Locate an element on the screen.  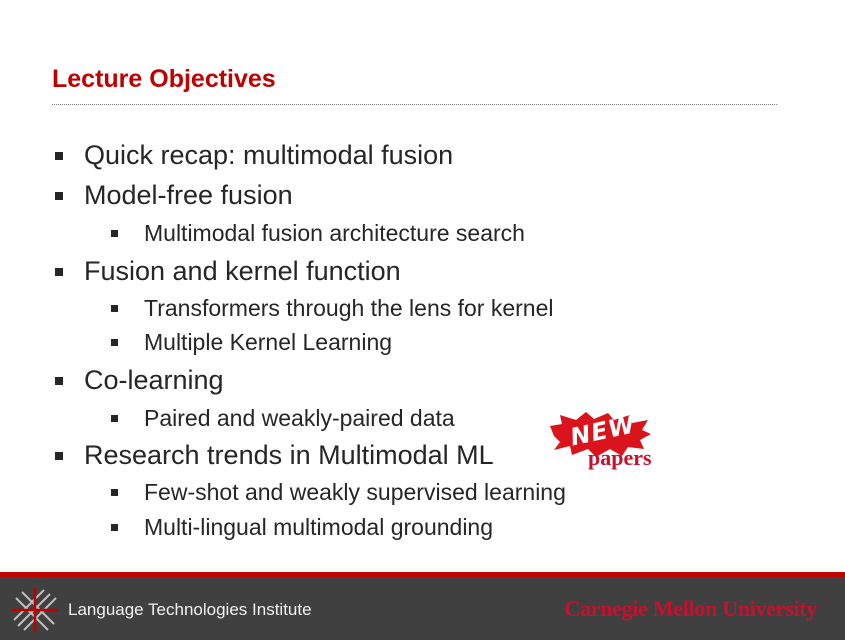
bullet-text: Multi-lingual multimodal grounding is located at coordinates (319, 527).